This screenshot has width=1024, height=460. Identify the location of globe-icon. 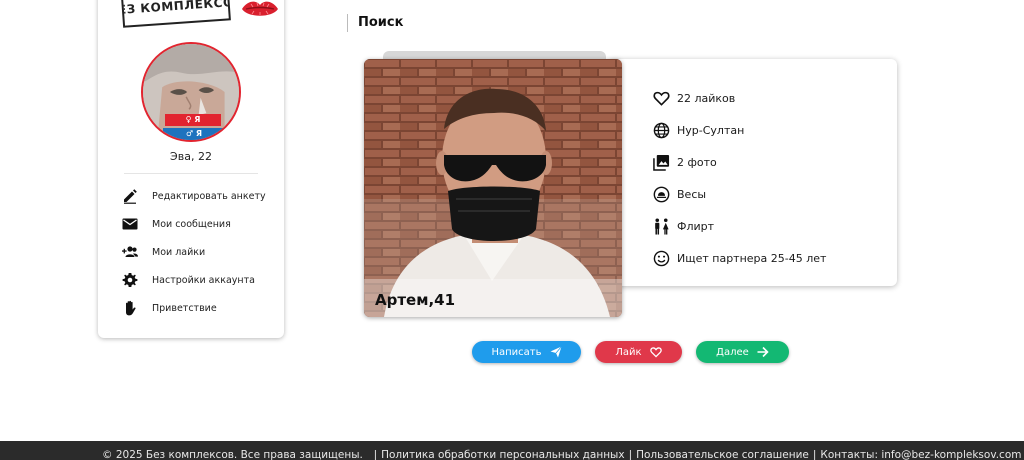
(661, 130).